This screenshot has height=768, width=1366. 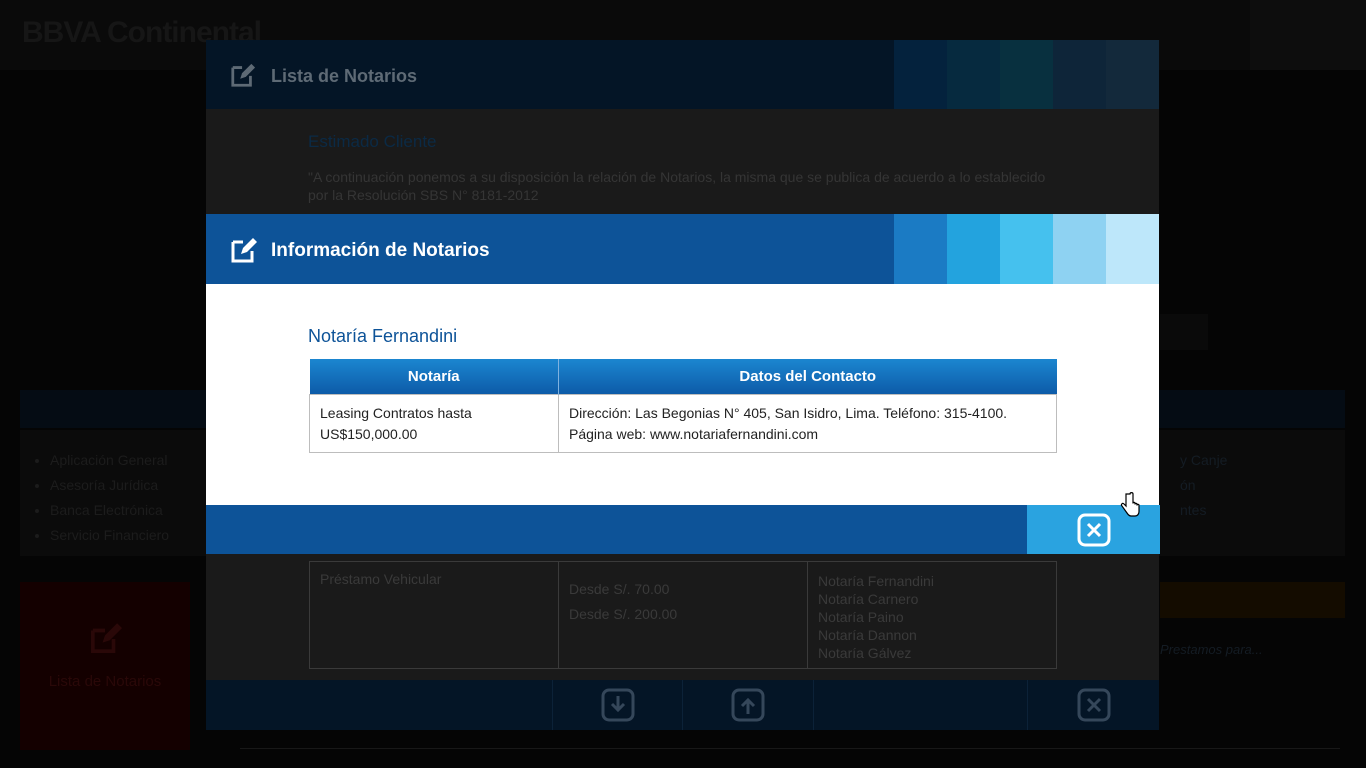 What do you see at coordinates (1193, 510) in the screenshot?
I see `background-right-item: ntes` at bounding box center [1193, 510].